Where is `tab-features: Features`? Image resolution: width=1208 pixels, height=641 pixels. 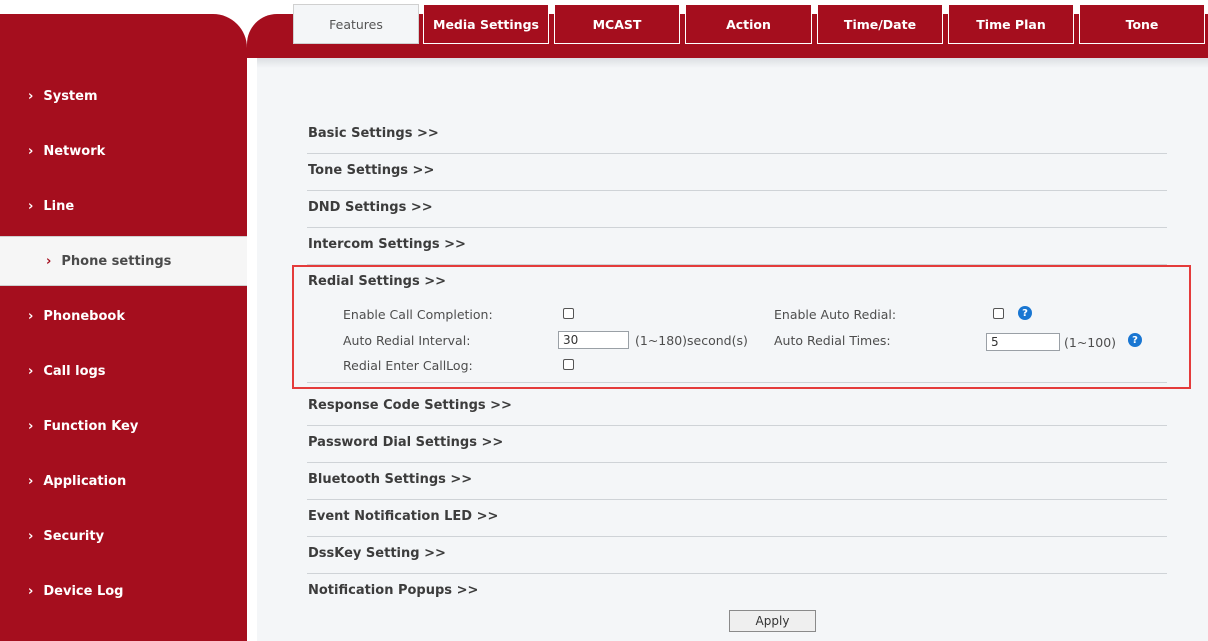 tab-features: Features is located at coordinates (356, 24).